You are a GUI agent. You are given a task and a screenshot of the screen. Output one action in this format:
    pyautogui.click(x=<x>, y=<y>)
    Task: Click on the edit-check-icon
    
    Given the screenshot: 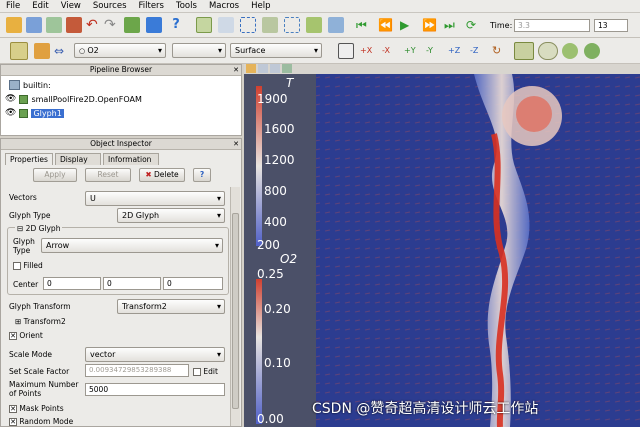 What is the action you would take?
    pyautogui.click(x=197, y=372)
    